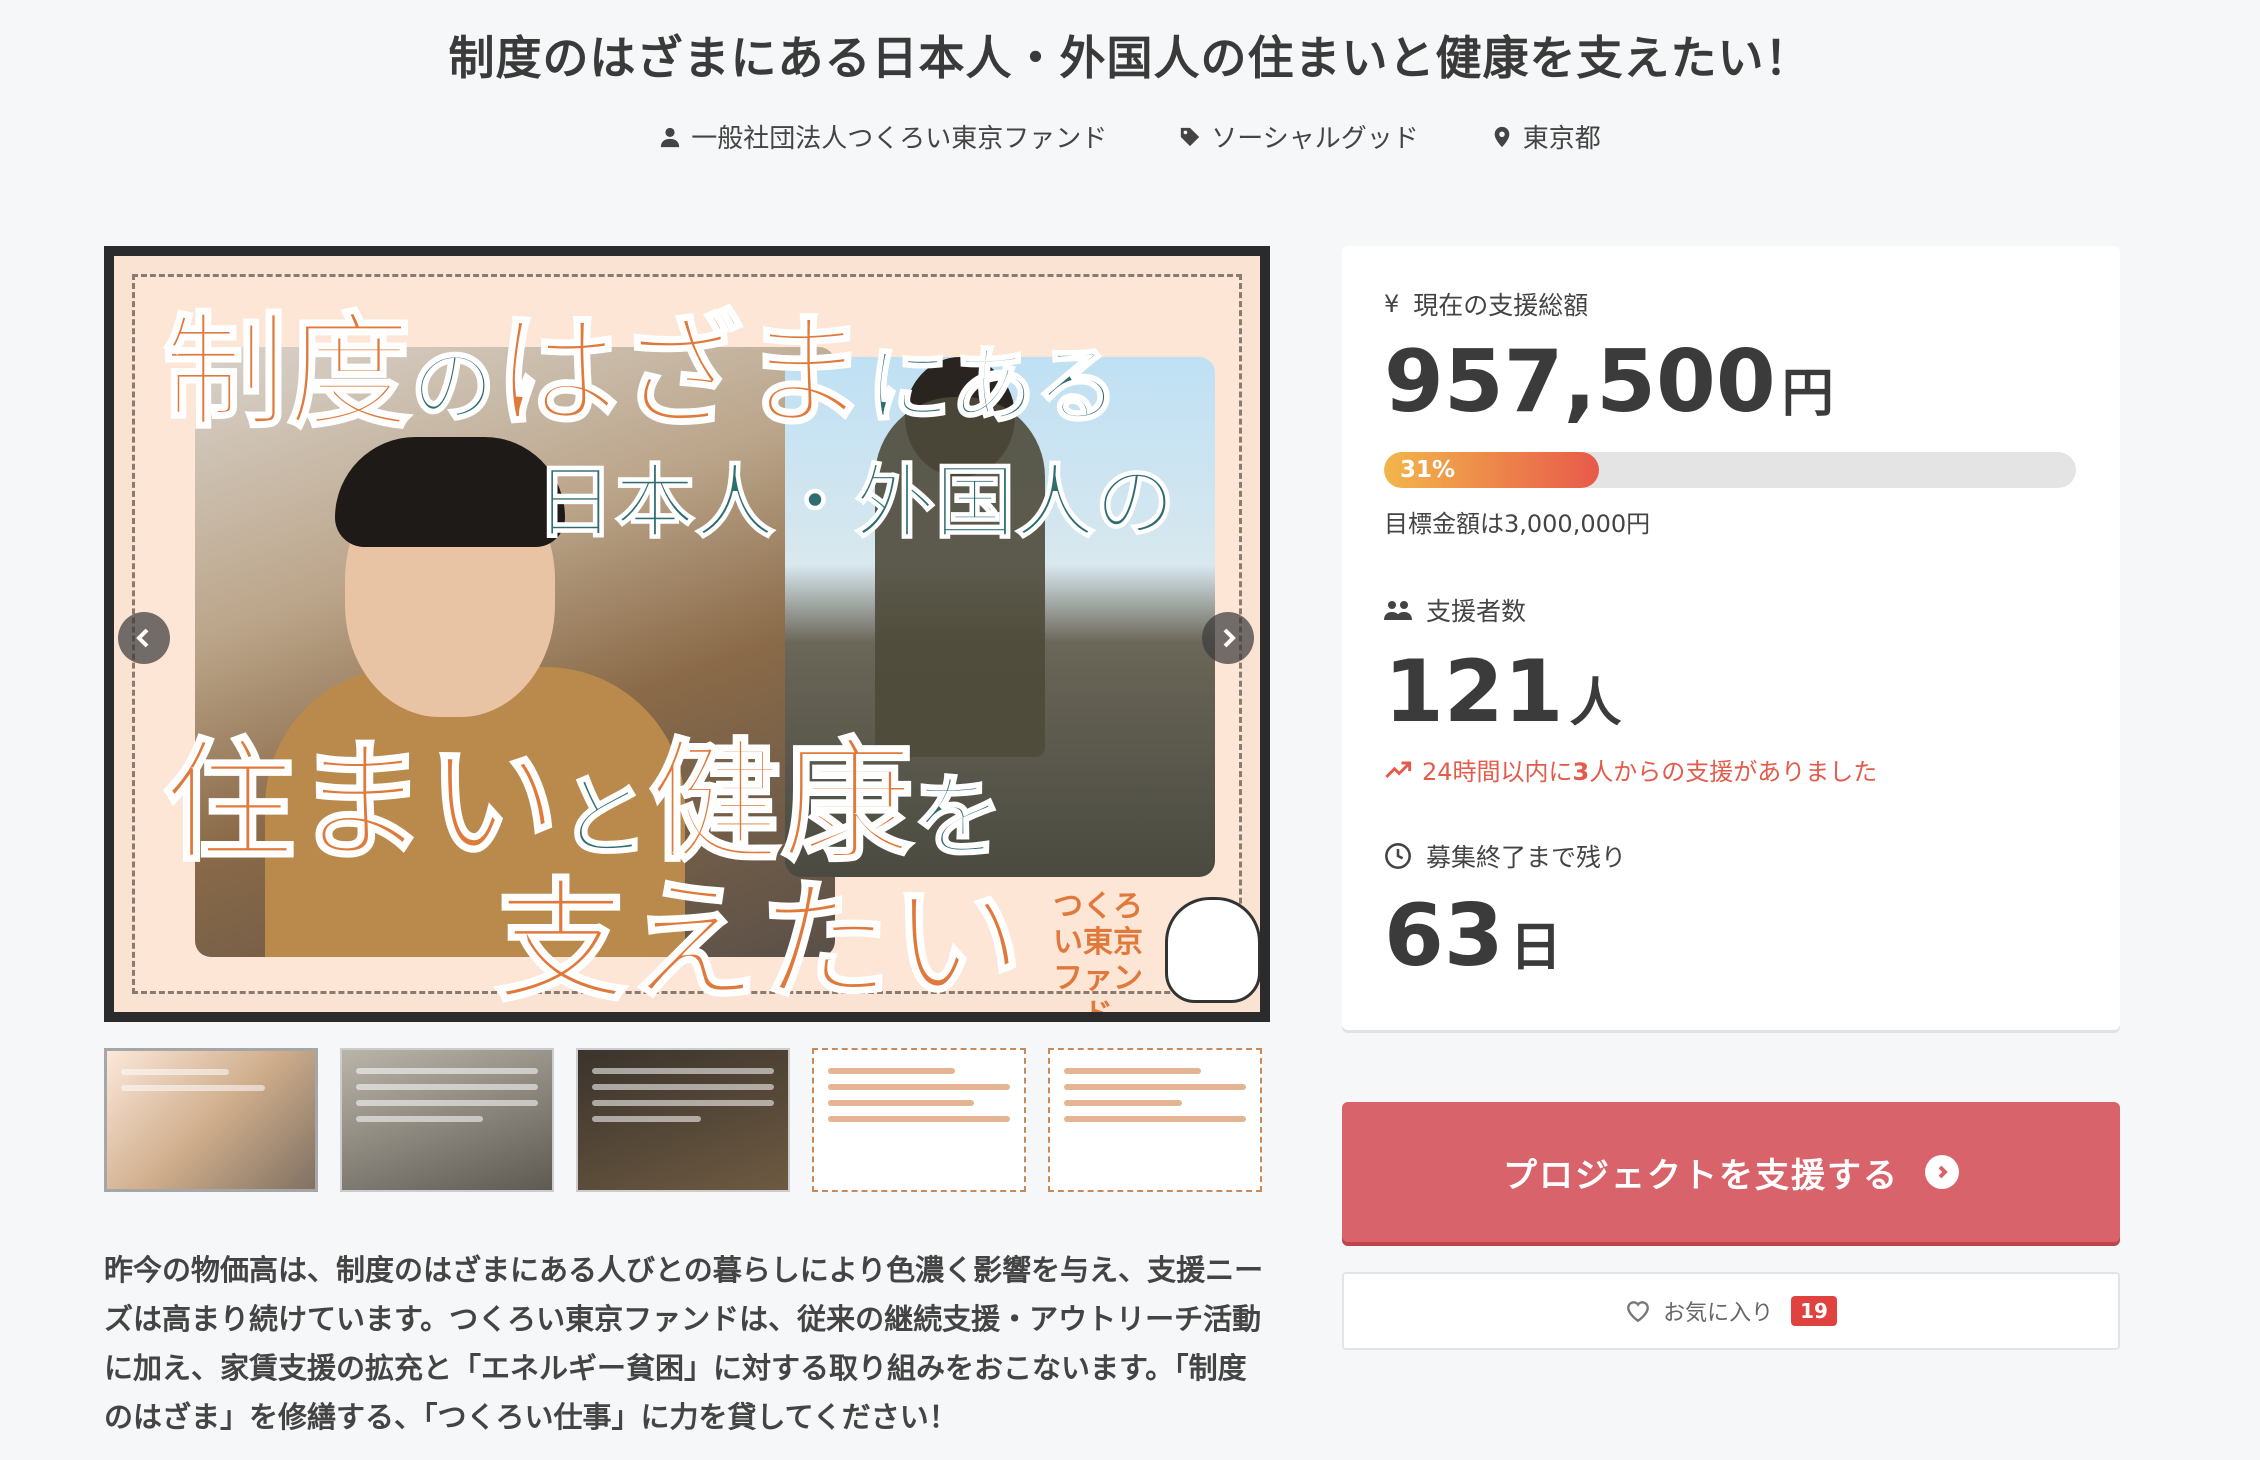  Describe the element at coordinates (1428, 470) in the screenshot. I see `progress-percent: 31%` at that location.